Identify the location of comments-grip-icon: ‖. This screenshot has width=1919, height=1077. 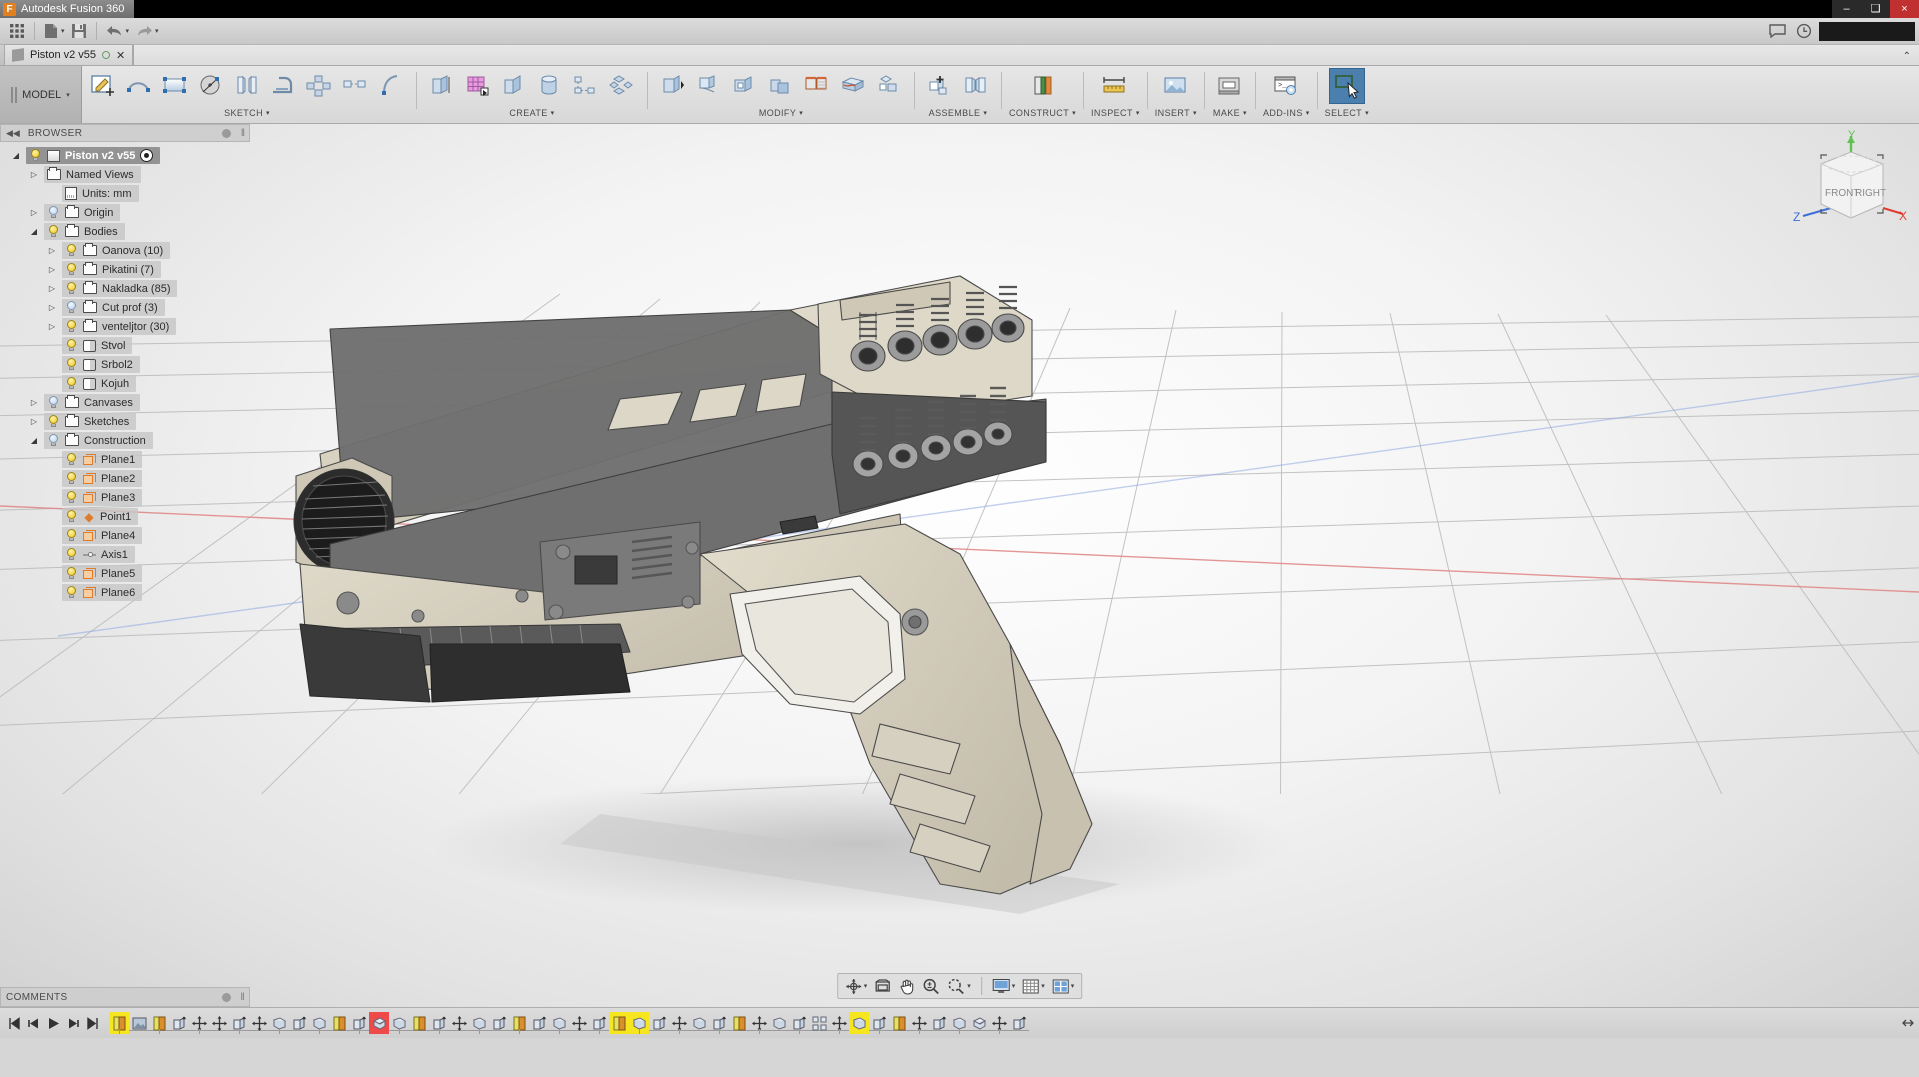
(242, 997).